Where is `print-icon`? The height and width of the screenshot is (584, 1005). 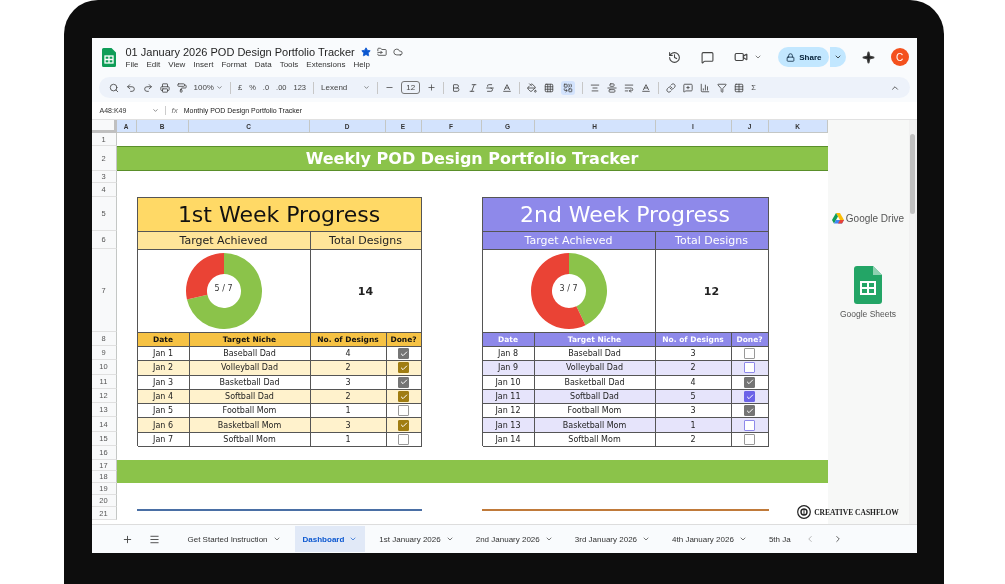
print-icon is located at coordinates (164, 87).